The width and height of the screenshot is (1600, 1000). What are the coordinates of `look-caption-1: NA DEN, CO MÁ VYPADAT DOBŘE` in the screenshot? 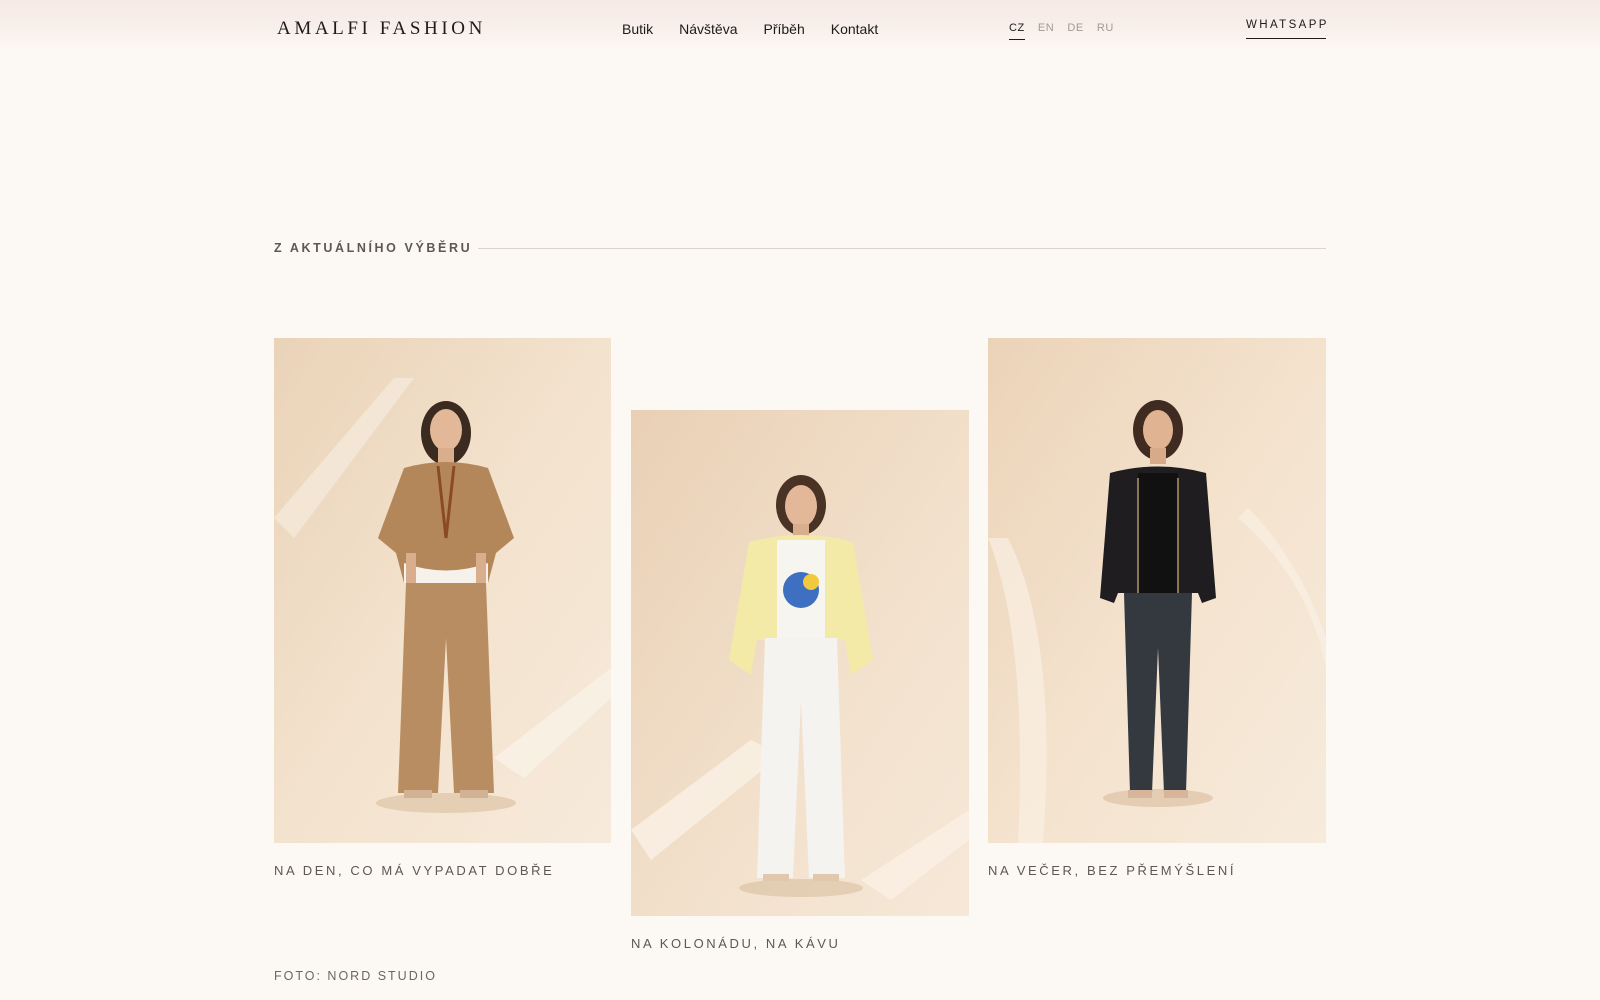 It's located at (414, 870).